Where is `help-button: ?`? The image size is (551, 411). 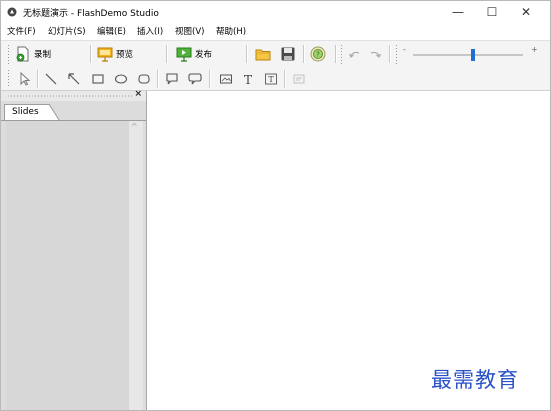
help-button: ? is located at coordinates (318, 54).